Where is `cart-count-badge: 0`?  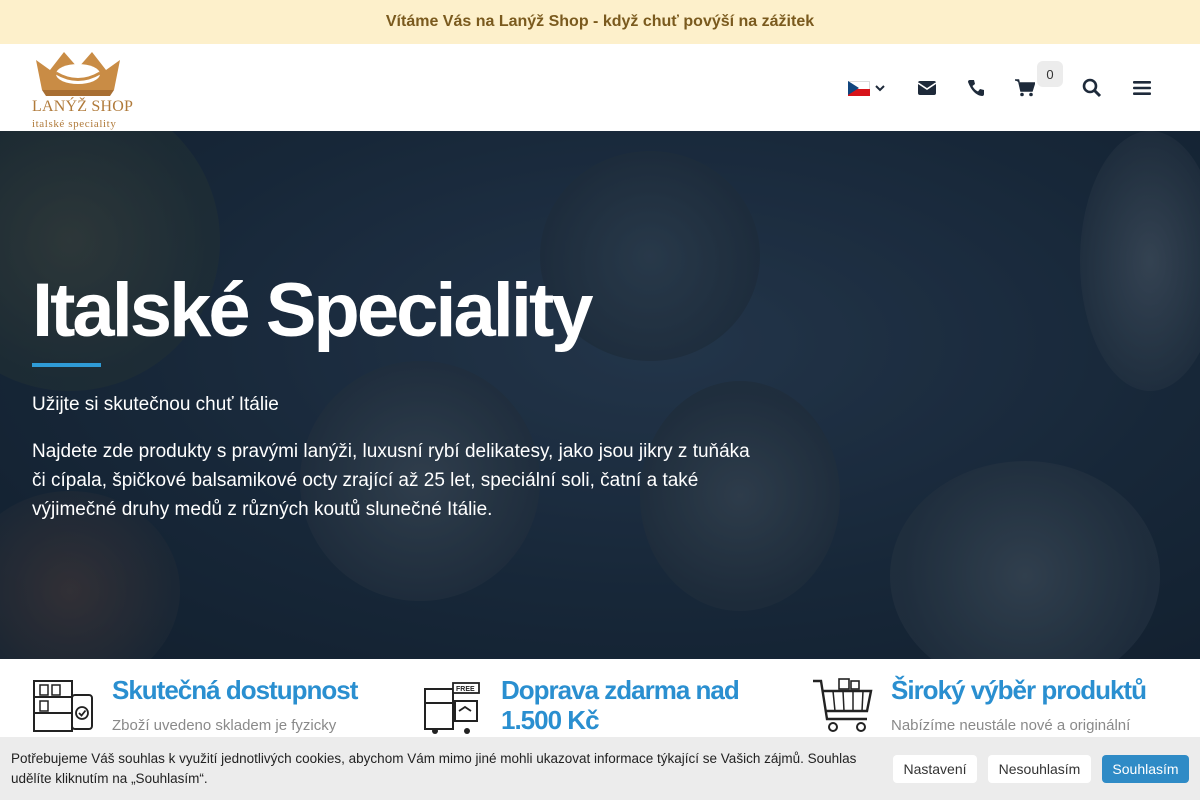
cart-count-badge: 0 is located at coordinates (1050, 74).